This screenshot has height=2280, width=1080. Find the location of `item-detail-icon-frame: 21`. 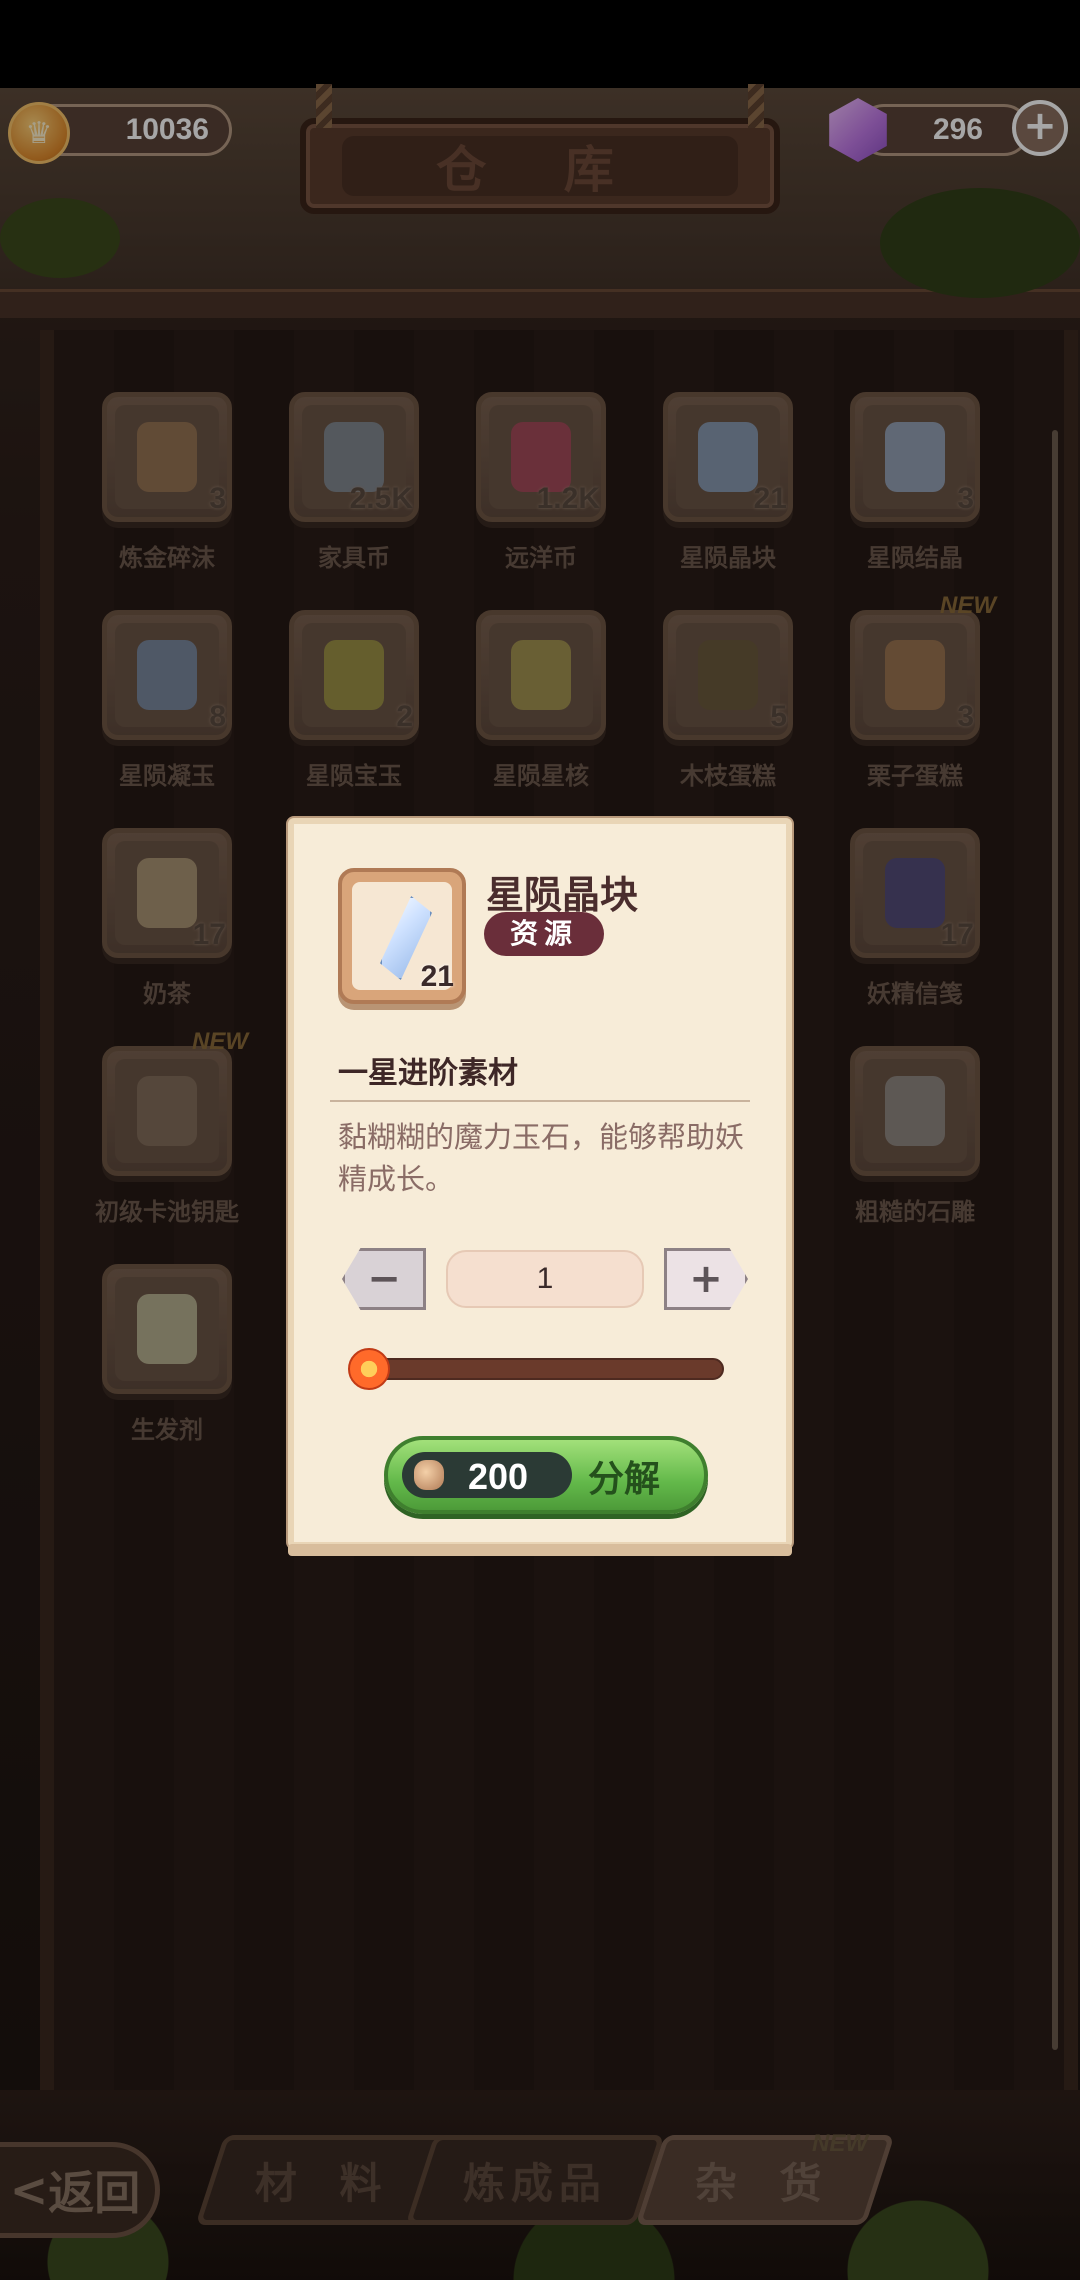

item-detail-icon-frame: 21 is located at coordinates (402, 936).